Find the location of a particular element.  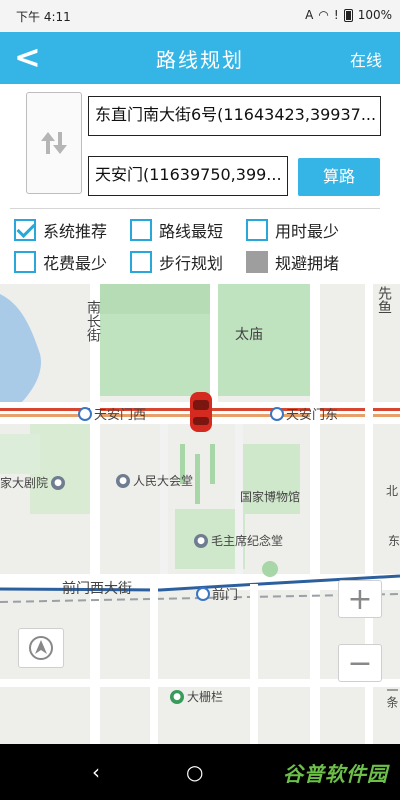

system-nav-bar: ‹ ○ 谷普软件园 is located at coordinates (200, 772).